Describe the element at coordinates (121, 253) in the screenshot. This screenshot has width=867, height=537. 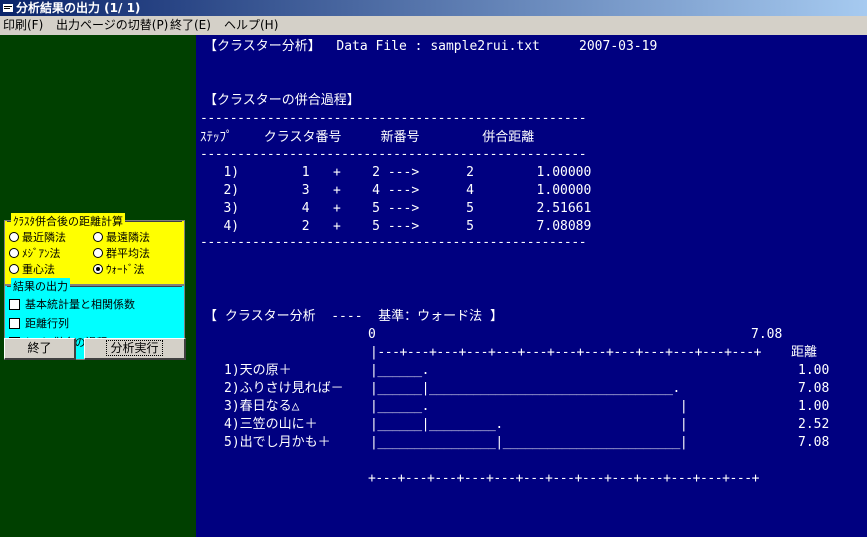
I see `radio-group-average: 群平均法` at that location.